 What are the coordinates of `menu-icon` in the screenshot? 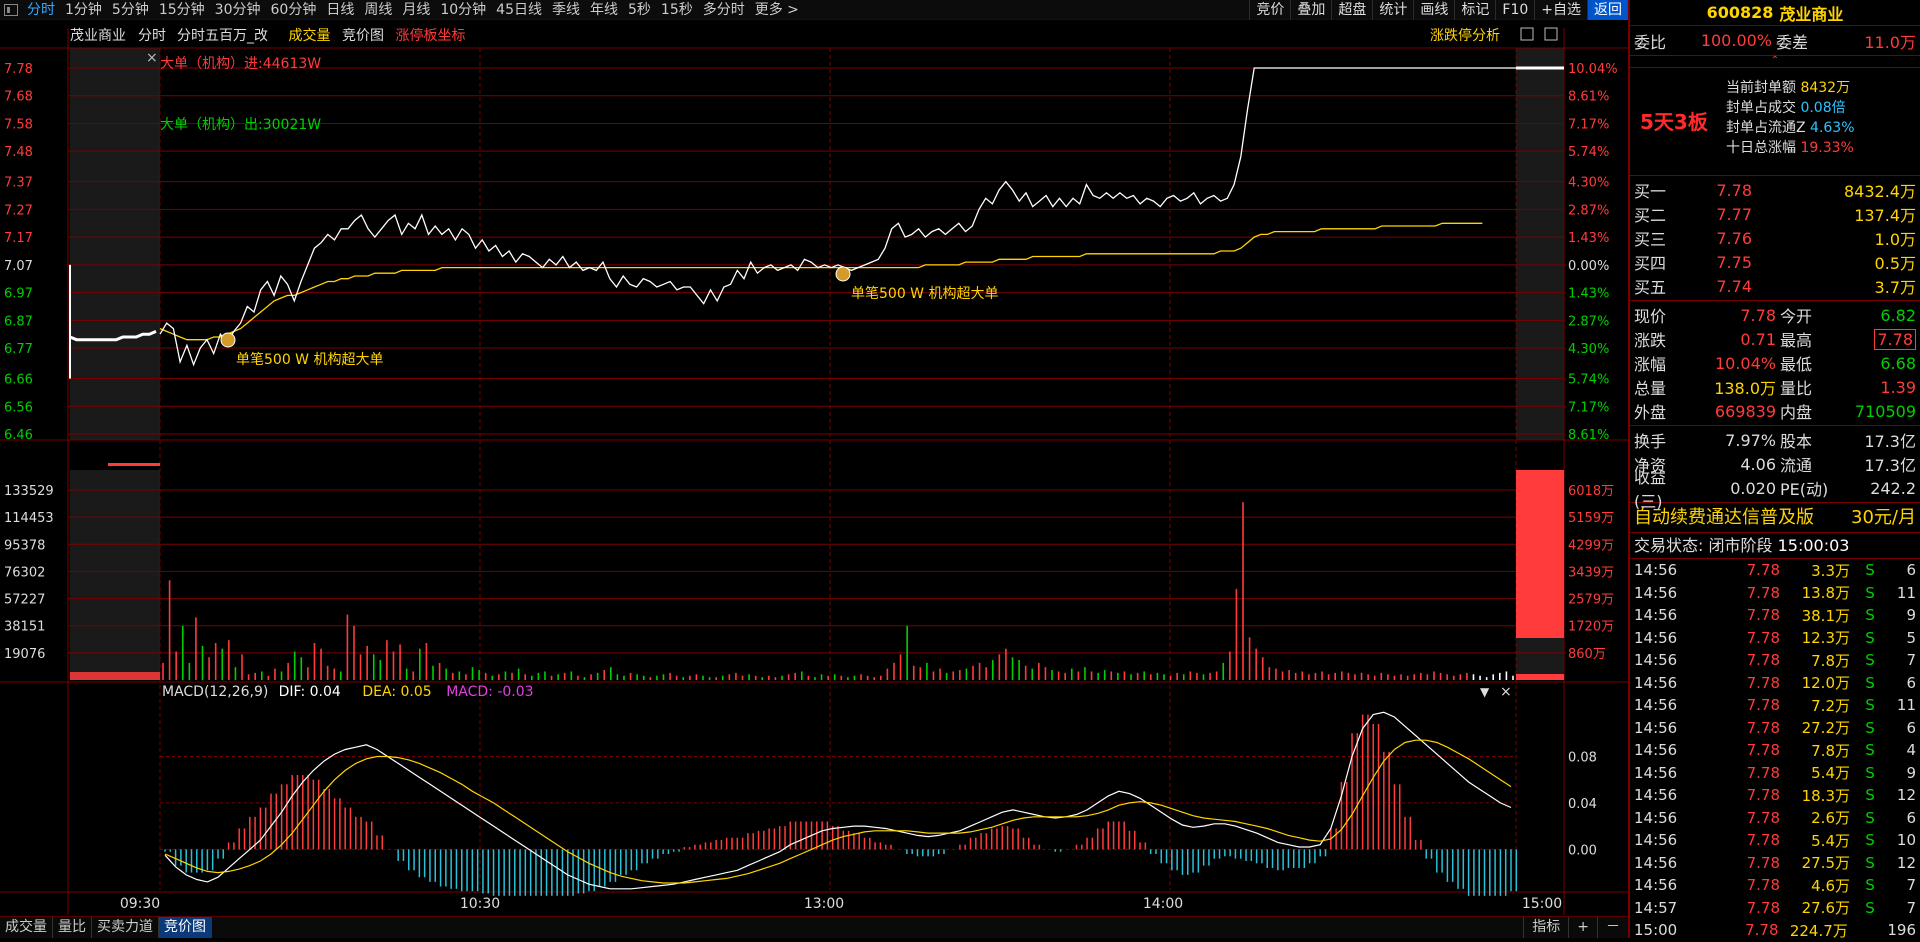 It's located at (11, 9).